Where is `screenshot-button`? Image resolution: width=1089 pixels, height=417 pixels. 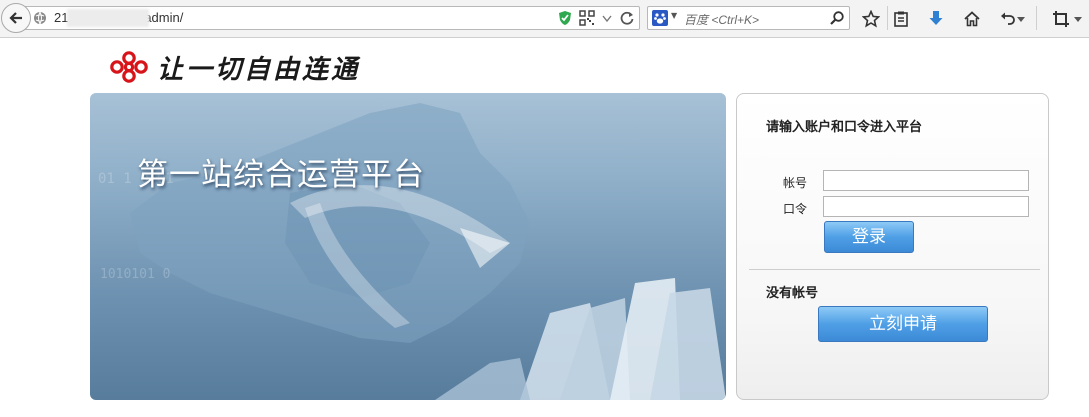
screenshot-button is located at coordinates (1061, 19).